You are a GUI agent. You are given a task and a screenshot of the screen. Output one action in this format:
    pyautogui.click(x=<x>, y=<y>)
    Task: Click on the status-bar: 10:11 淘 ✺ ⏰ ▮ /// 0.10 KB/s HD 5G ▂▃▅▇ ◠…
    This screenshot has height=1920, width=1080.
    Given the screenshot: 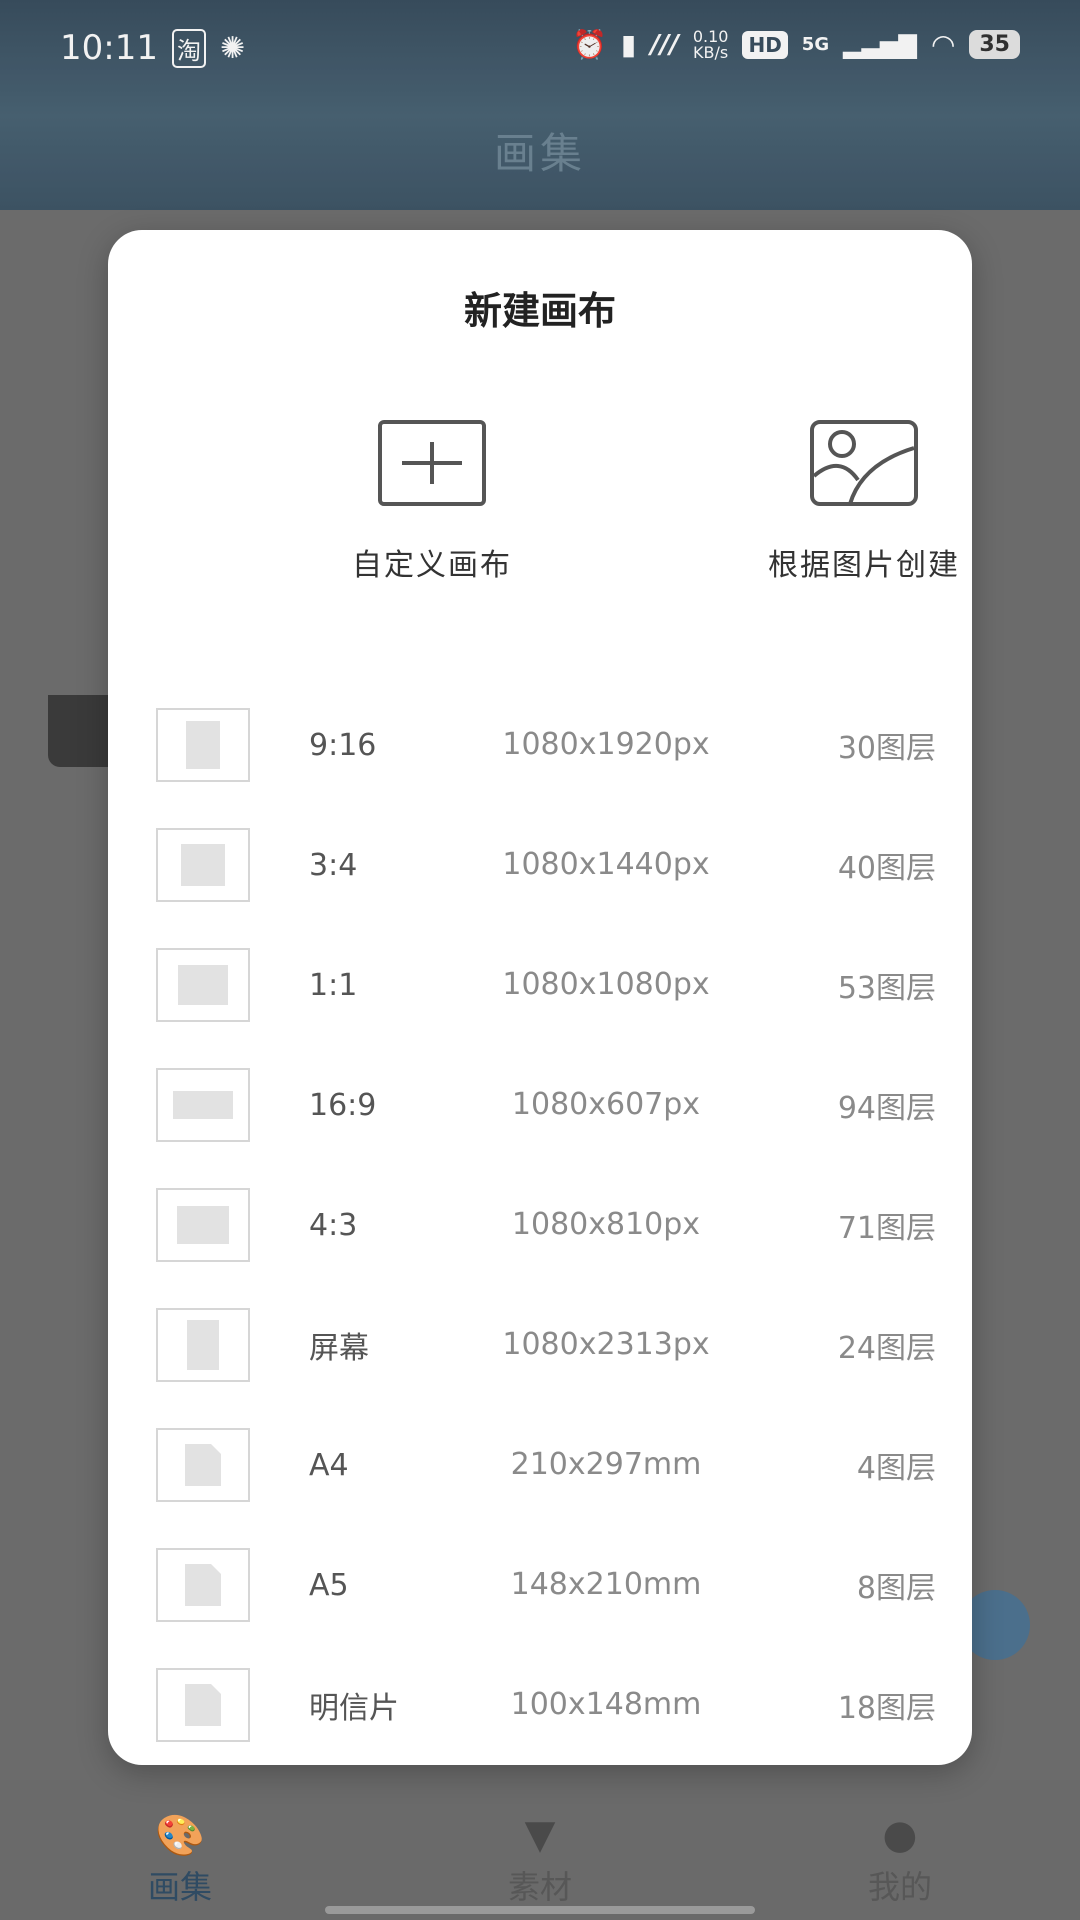 What is the action you would take?
    pyautogui.click(x=540, y=48)
    